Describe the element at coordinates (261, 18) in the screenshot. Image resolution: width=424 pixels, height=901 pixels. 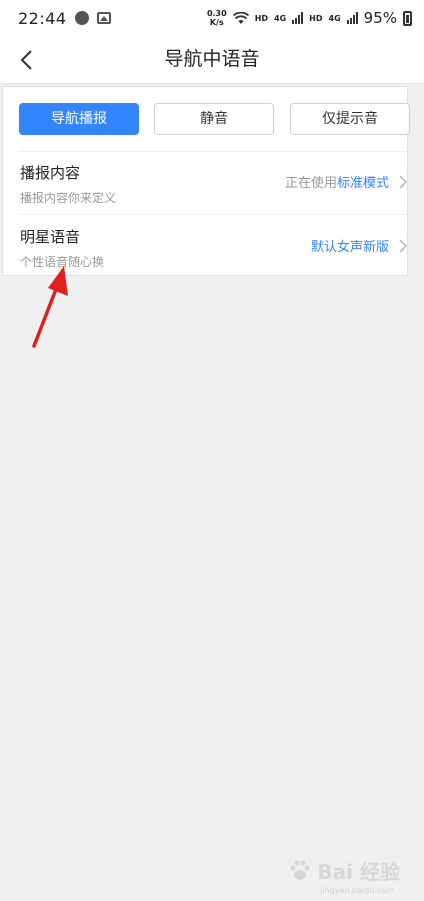
I see `hd-label-1: HD` at that location.